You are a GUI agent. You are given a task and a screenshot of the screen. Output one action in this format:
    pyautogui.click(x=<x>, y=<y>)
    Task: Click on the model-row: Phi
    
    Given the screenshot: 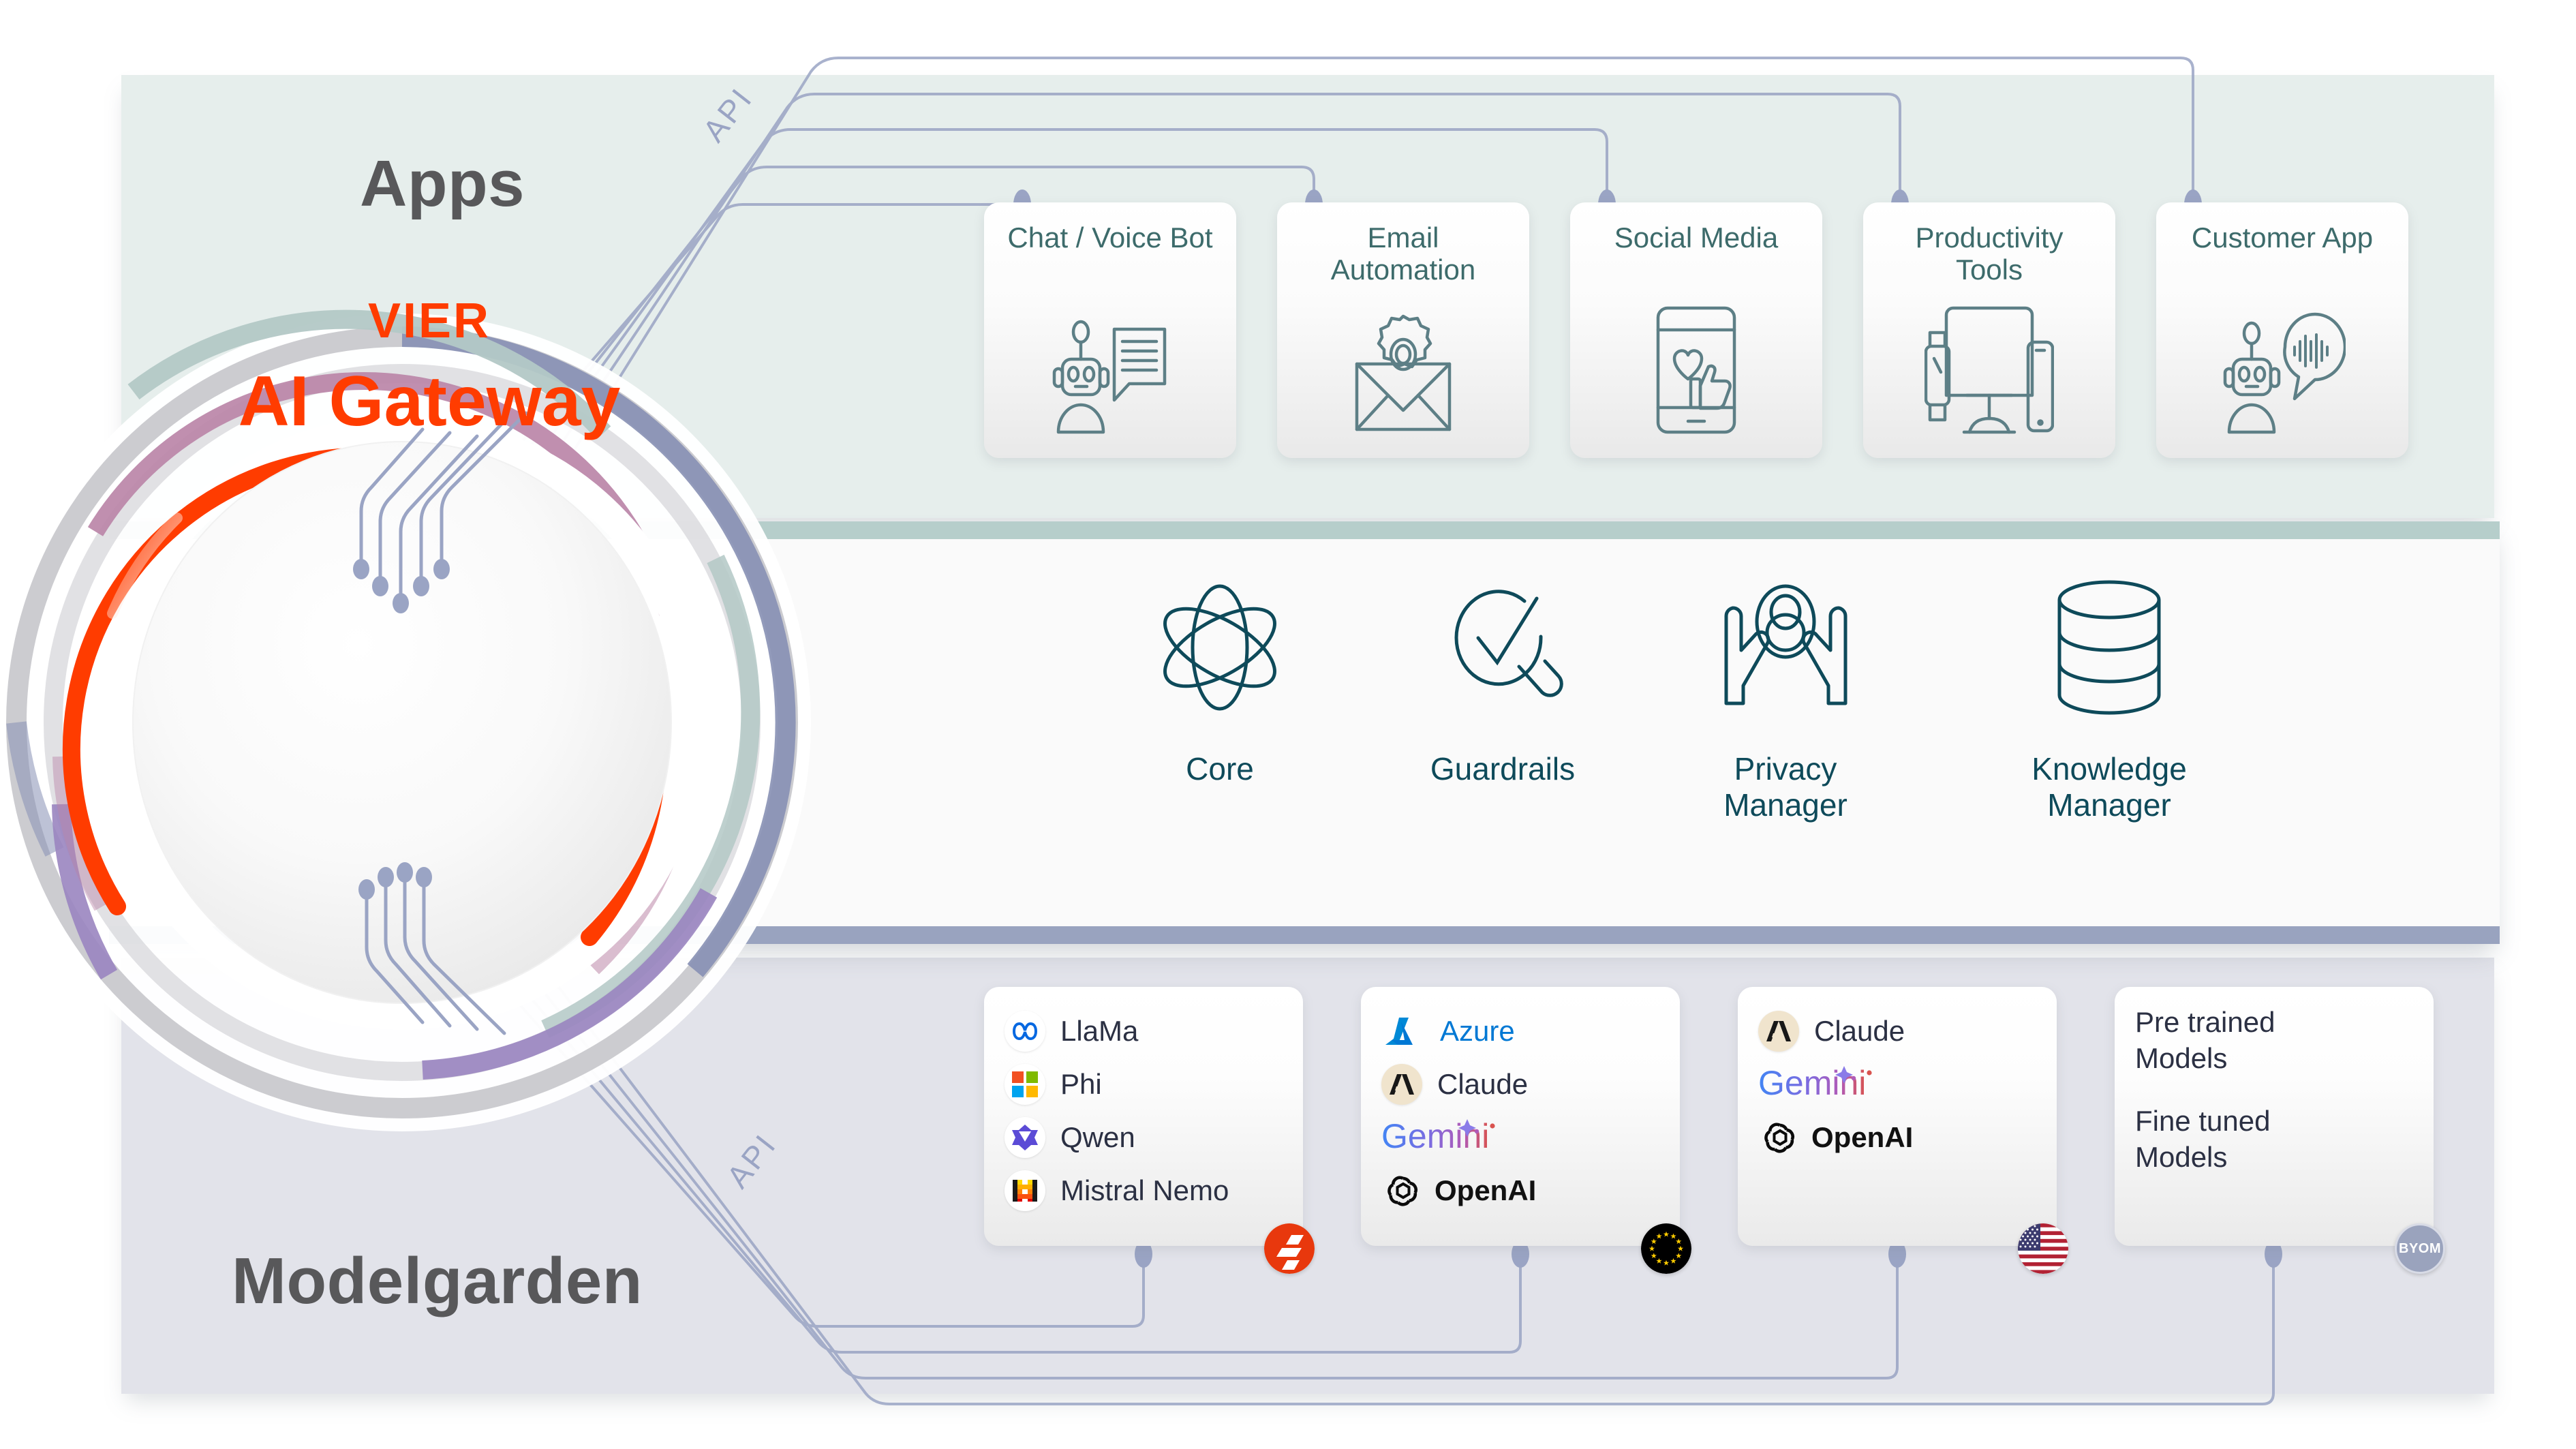 What is the action you would take?
    pyautogui.click(x=1144, y=1085)
    